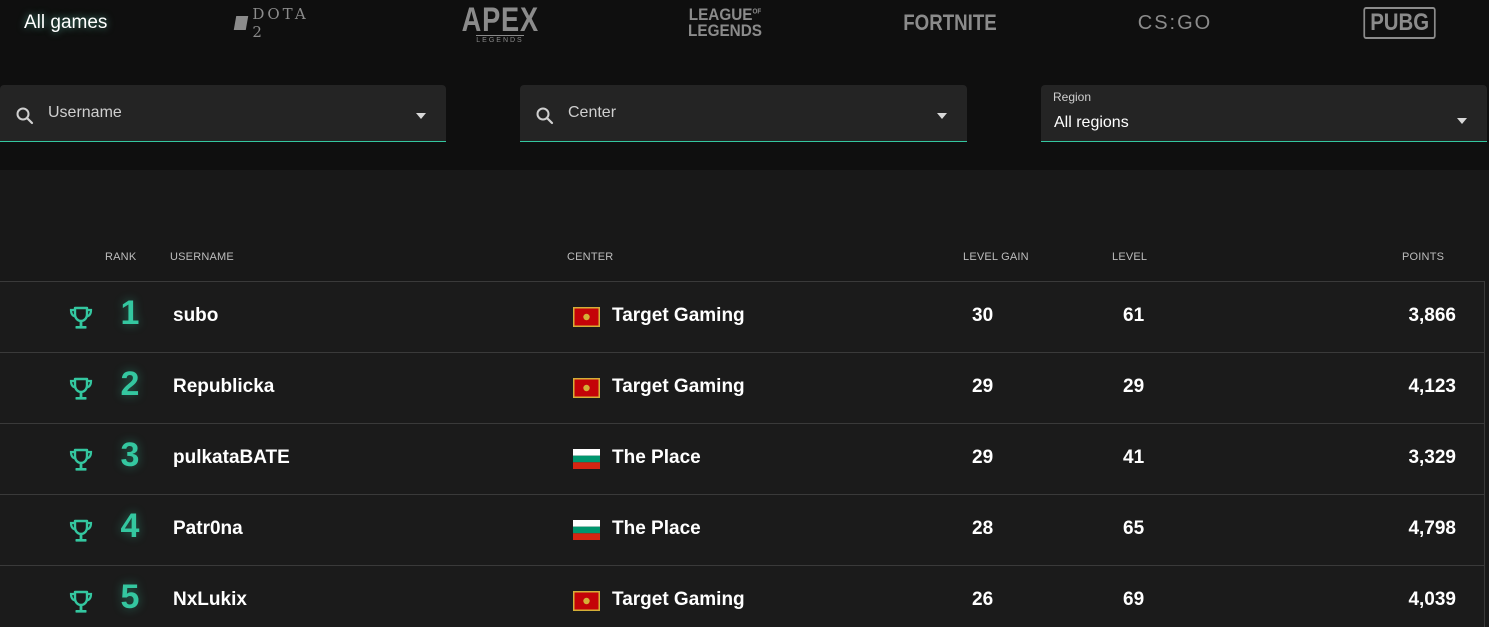 This screenshot has width=1489, height=627. What do you see at coordinates (223, 387) in the screenshot?
I see `username-cell: Republicka` at bounding box center [223, 387].